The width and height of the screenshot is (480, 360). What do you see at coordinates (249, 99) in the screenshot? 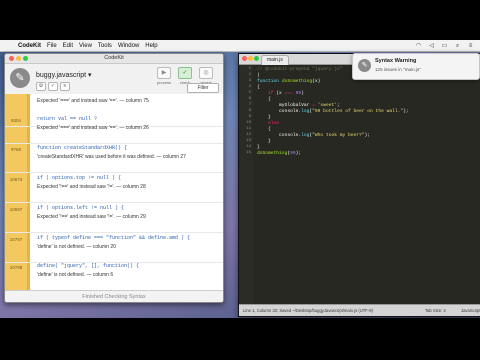
I see `line-number: 6` at bounding box center [249, 99].